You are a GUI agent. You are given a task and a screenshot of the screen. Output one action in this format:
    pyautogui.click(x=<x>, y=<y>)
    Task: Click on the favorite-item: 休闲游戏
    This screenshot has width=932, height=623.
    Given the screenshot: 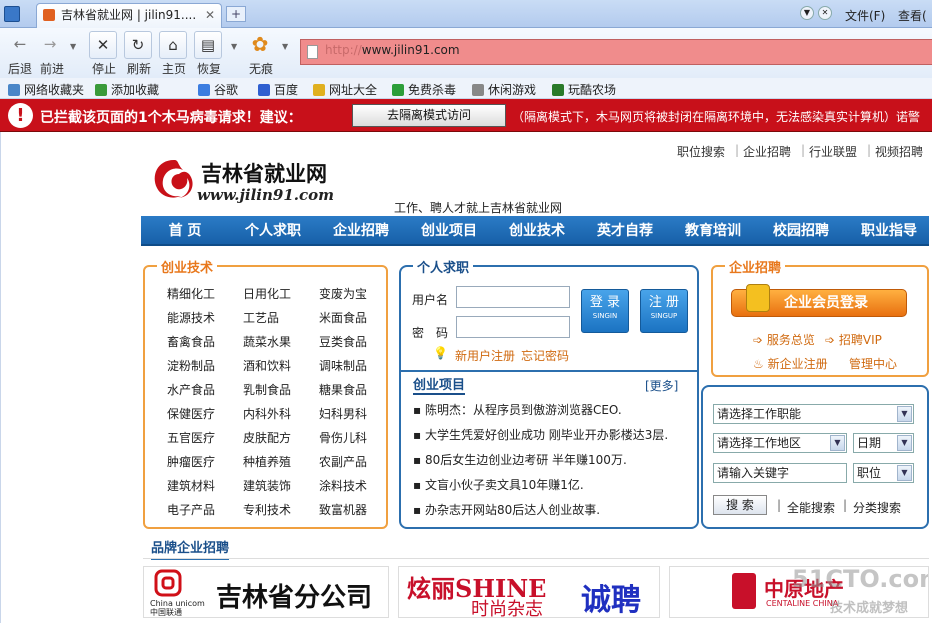 What is the action you would take?
    pyautogui.click(x=504, y=89)
    